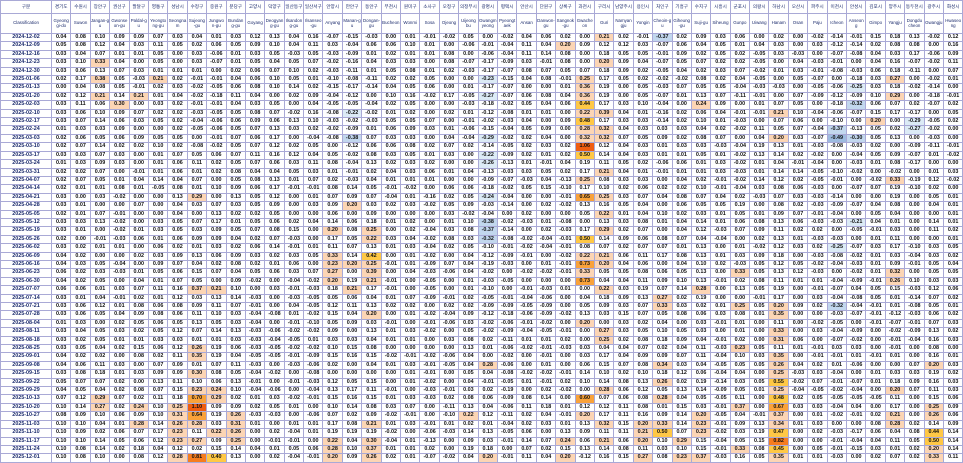 The width and height of the screenshot is (963, 463). Describe the element at coordinates (759, 433) in the screenshot. I see `heatmap-cell: 0.19` at that location.